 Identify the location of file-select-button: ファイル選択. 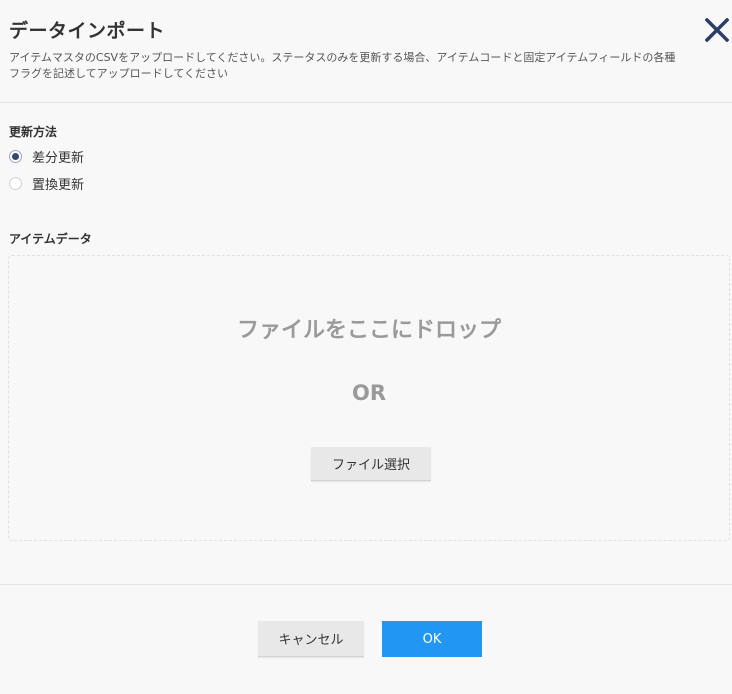
(371, 464).